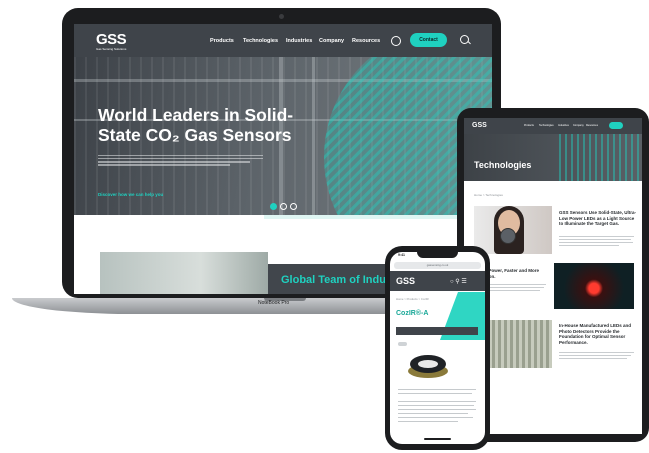  What do you see at coordinates (437, 331) in the screenshot?
I see `phone-dark-bar` at bounding box center [437, 331].